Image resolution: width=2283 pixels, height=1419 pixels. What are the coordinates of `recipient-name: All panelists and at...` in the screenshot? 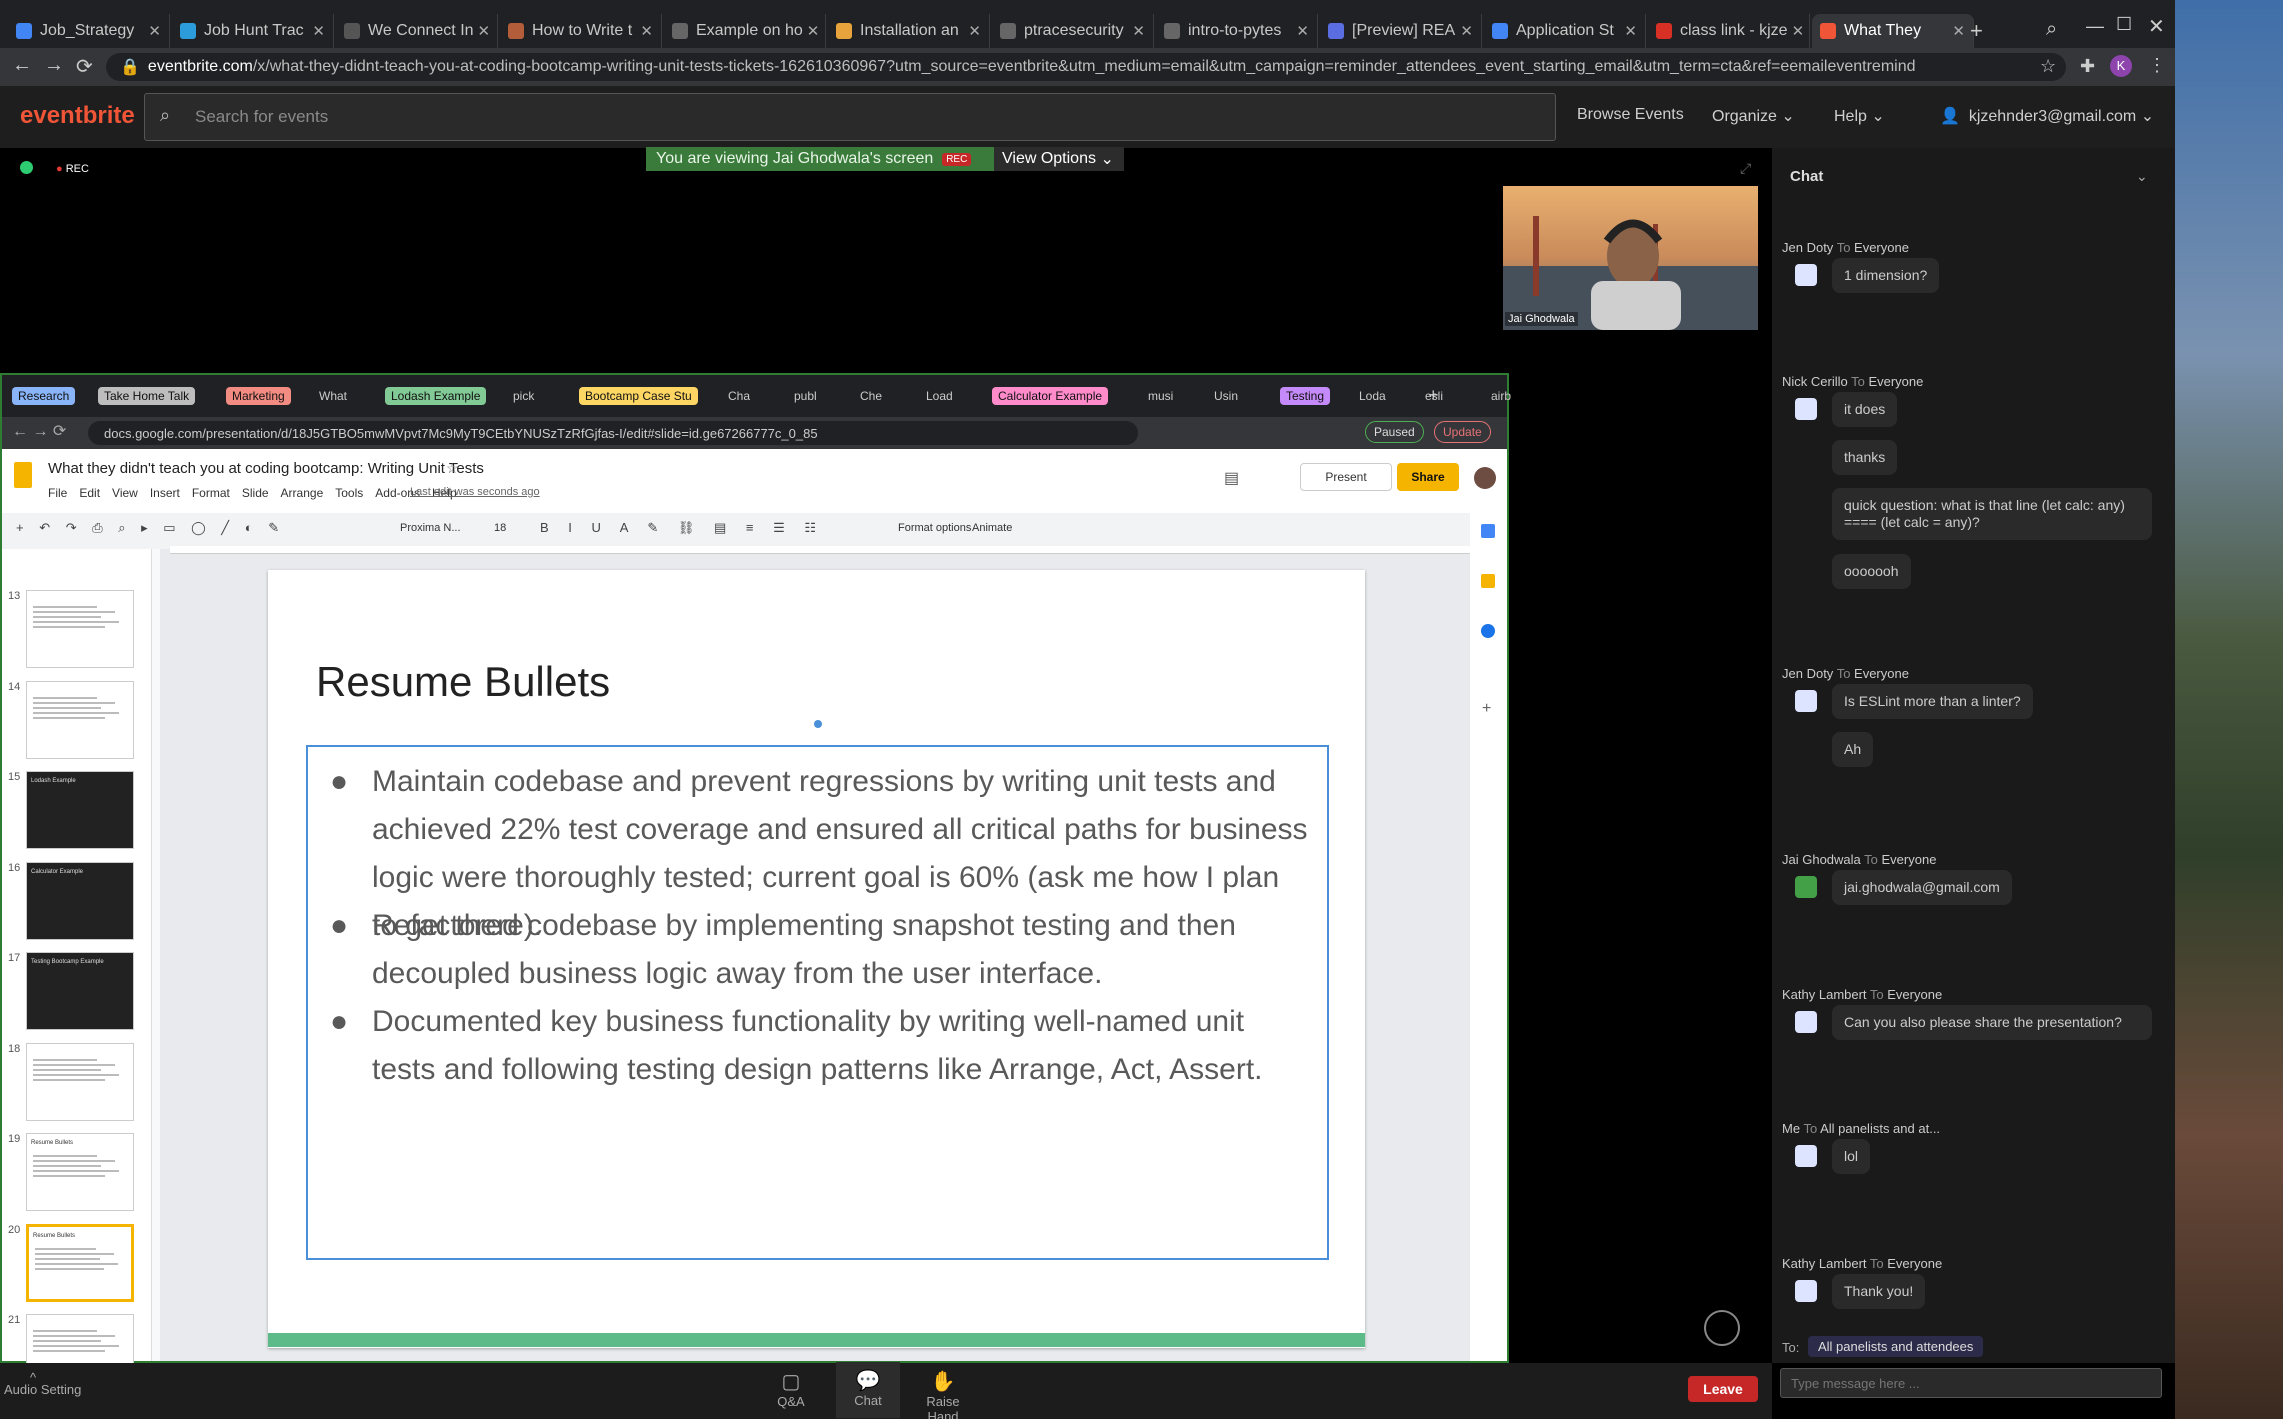 It's located at (1880, 1128).